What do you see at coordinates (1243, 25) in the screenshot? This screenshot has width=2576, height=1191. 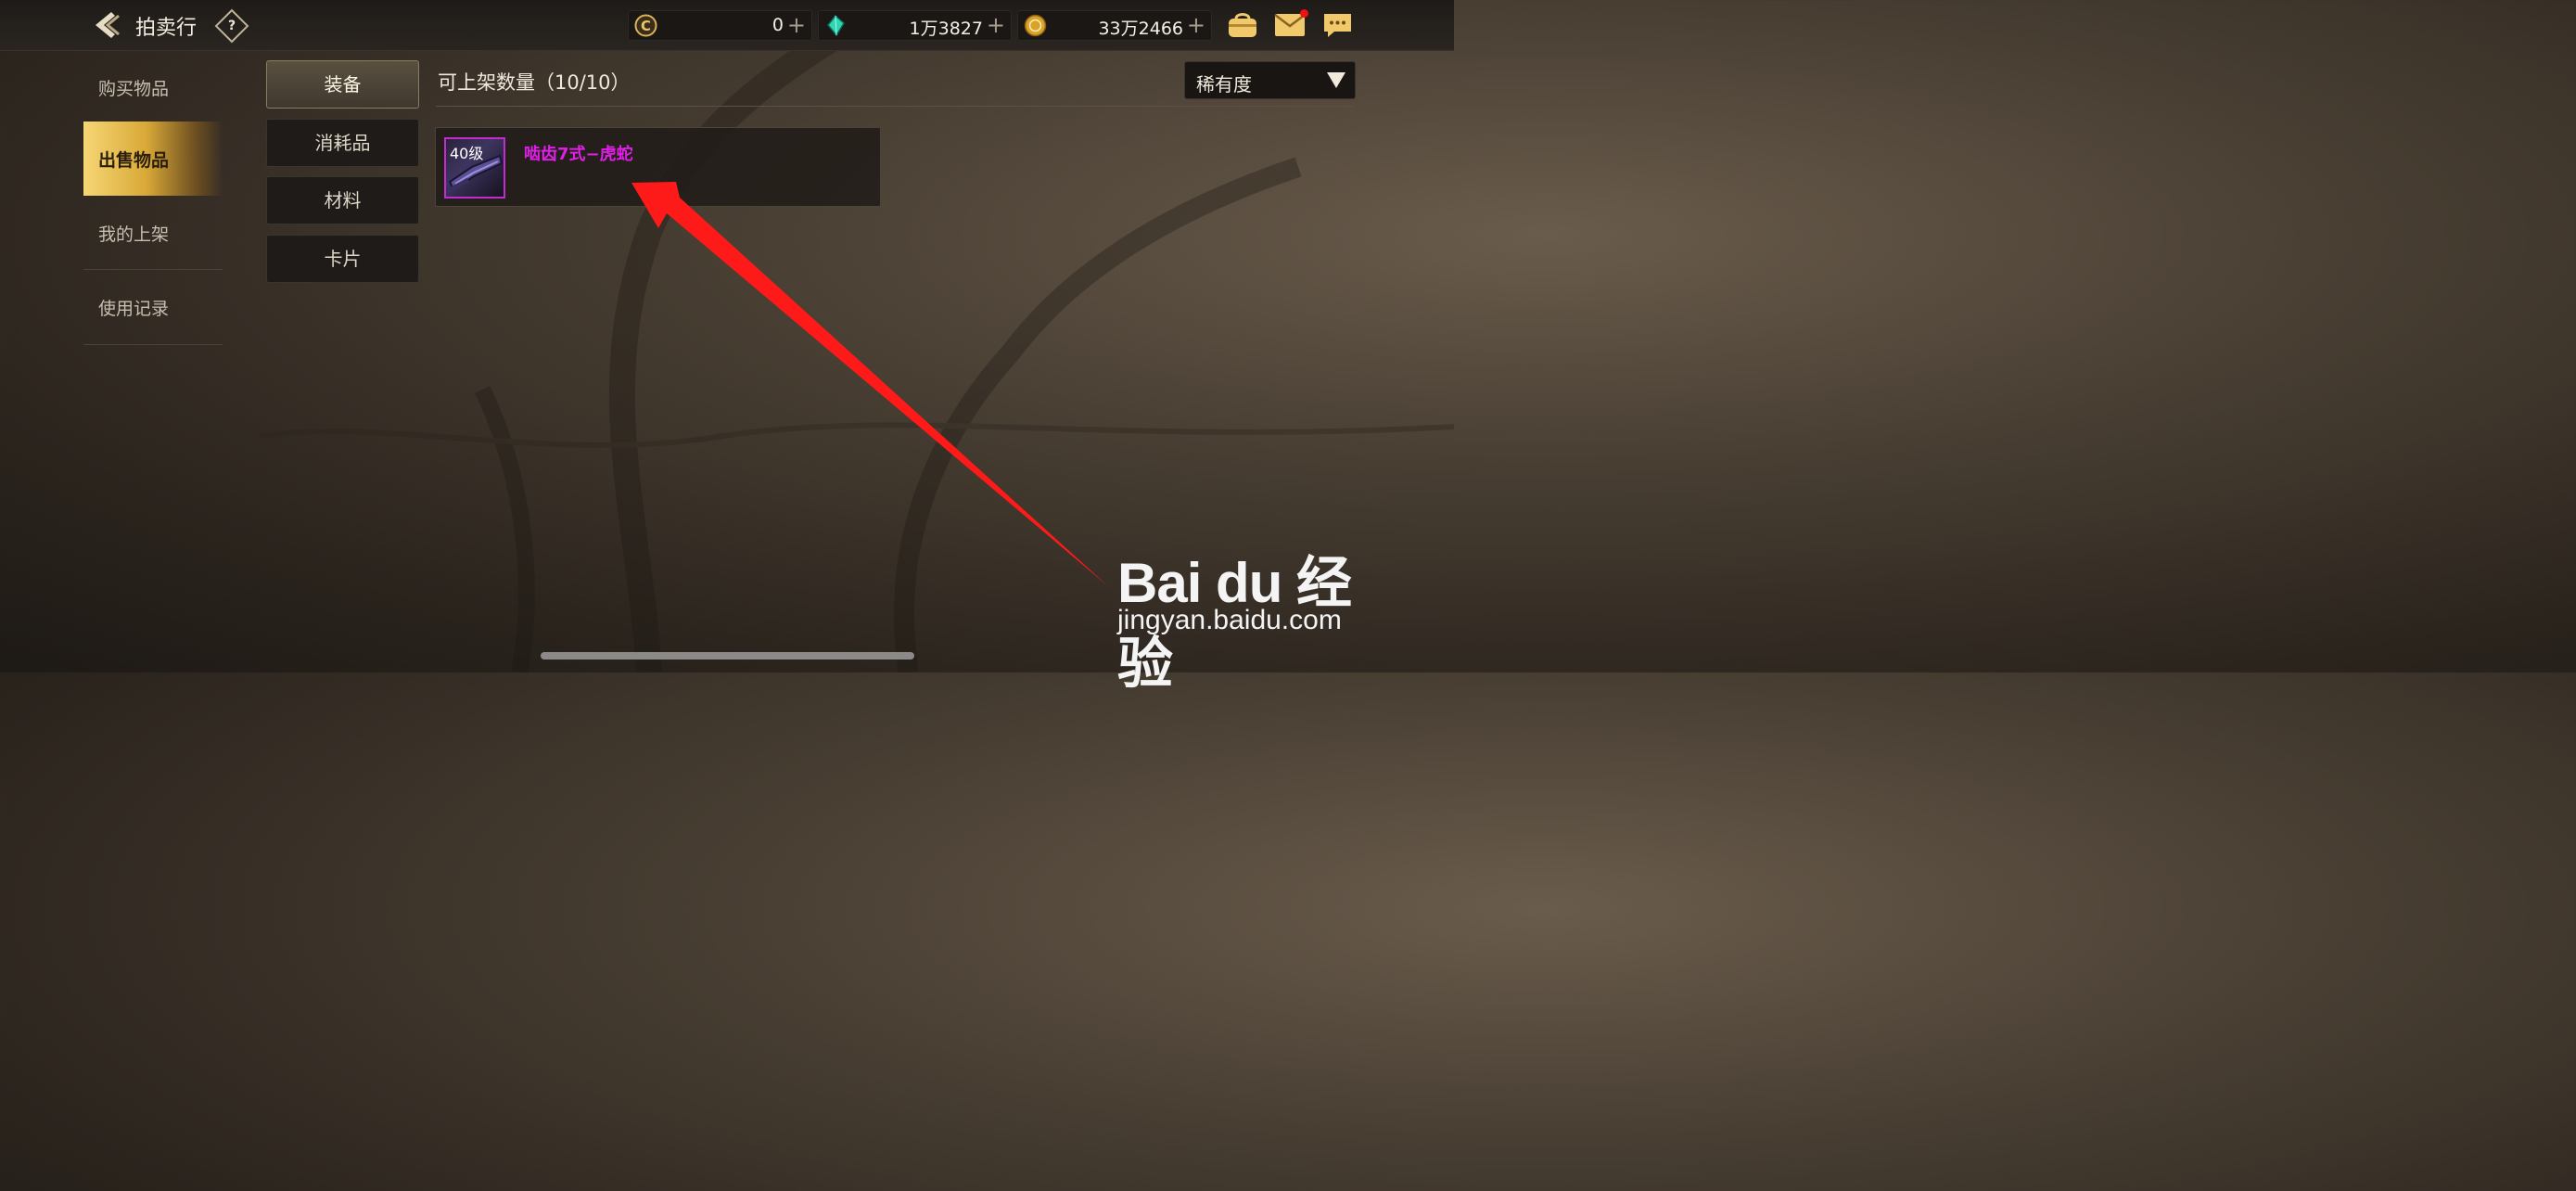 I see `bag-icon` at bounding box center [1243, 25].